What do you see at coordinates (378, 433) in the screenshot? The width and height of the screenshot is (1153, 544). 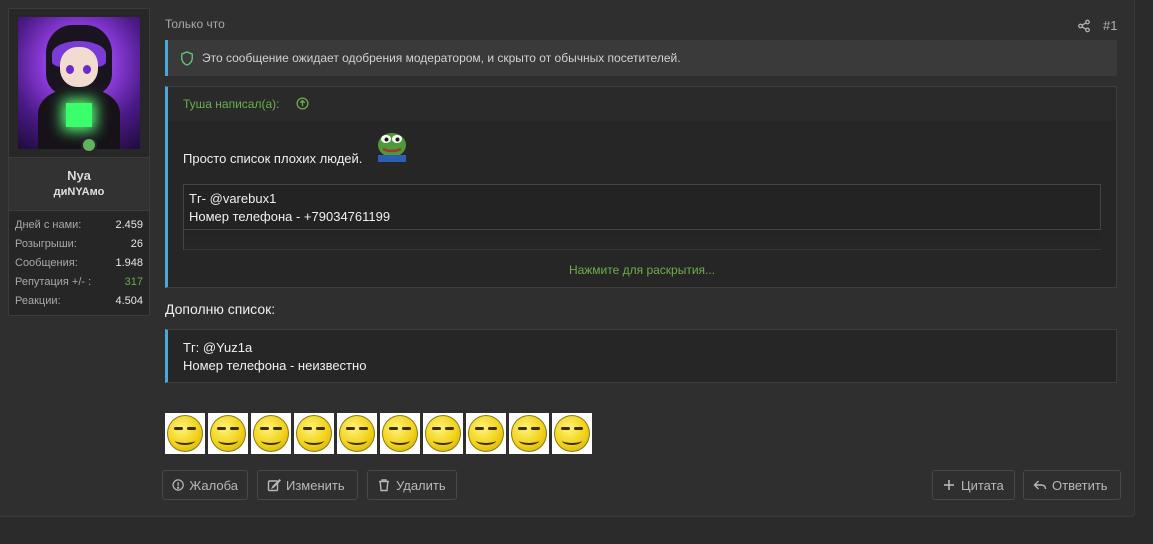 I see `smiley-row` at bounding box center [378, 433].